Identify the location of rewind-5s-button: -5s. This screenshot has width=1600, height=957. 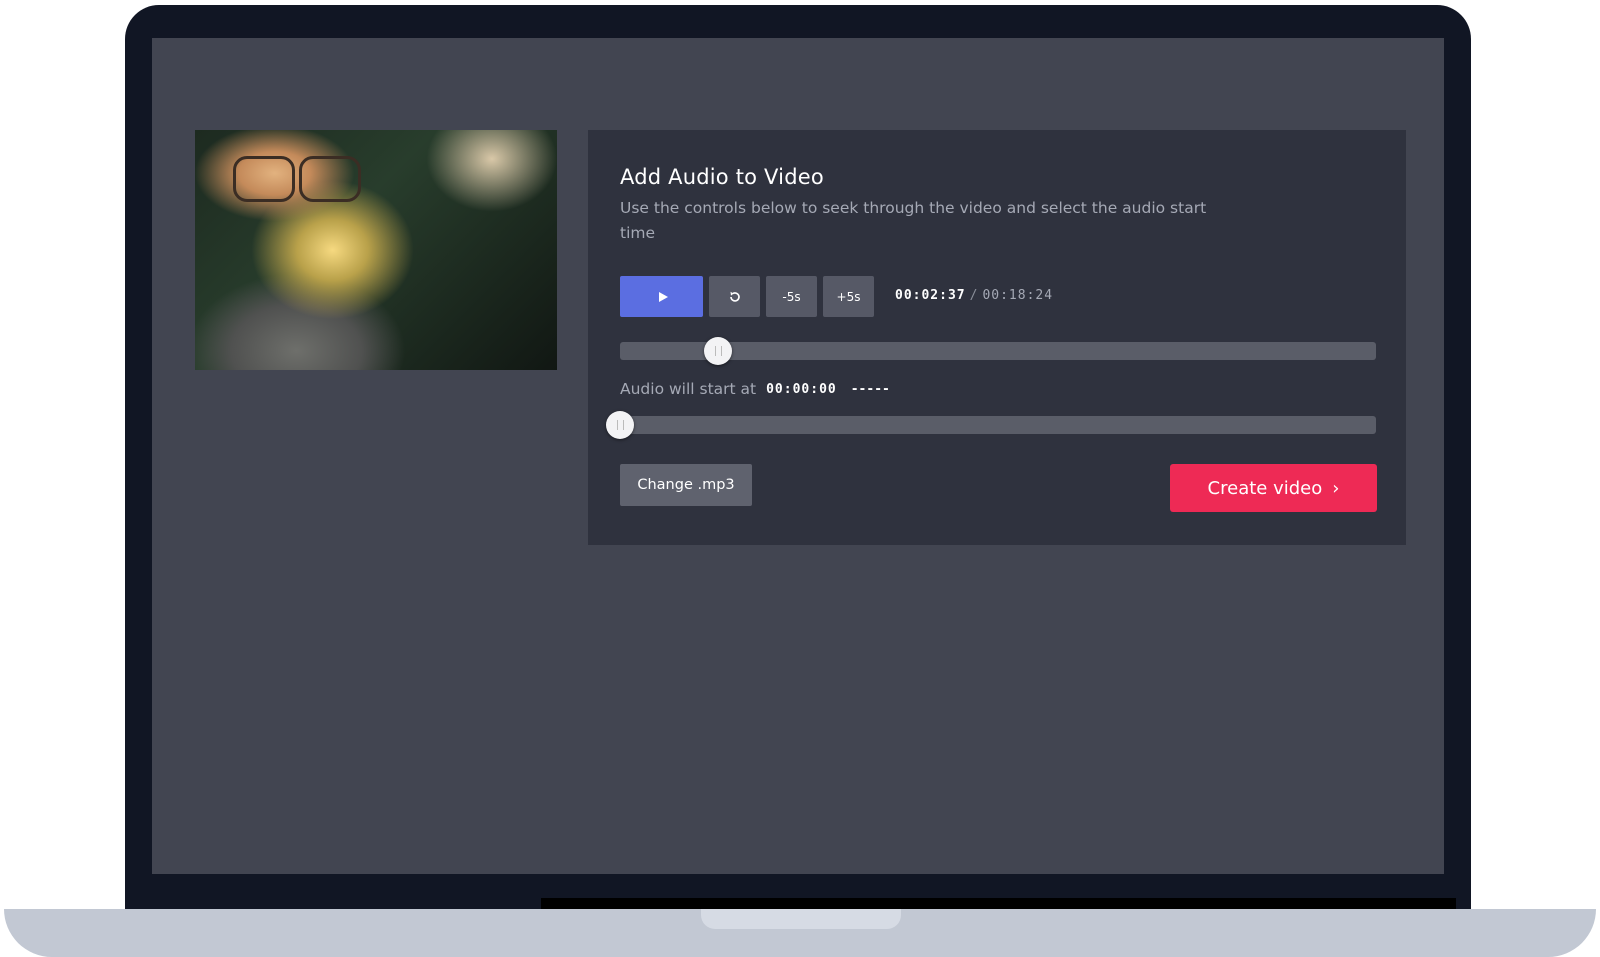
(791, 296).